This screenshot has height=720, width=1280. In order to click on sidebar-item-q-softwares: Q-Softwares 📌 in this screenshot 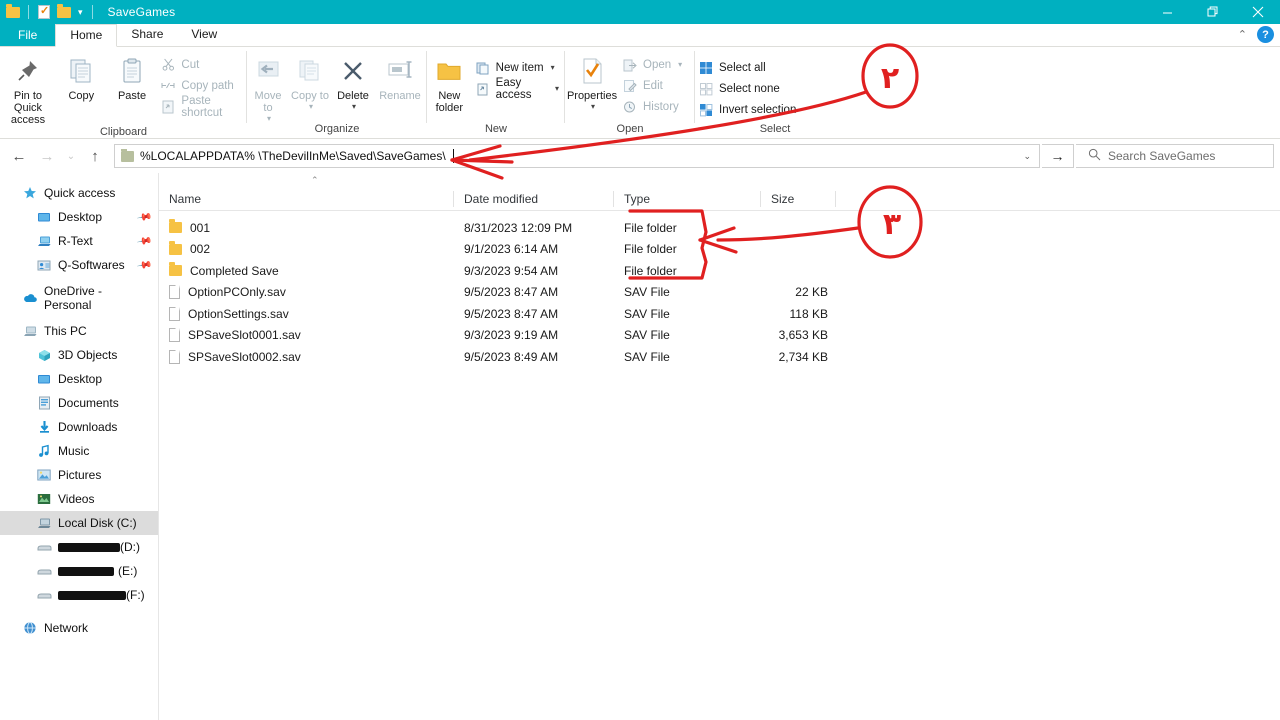, I will do `click(79, 265)`.